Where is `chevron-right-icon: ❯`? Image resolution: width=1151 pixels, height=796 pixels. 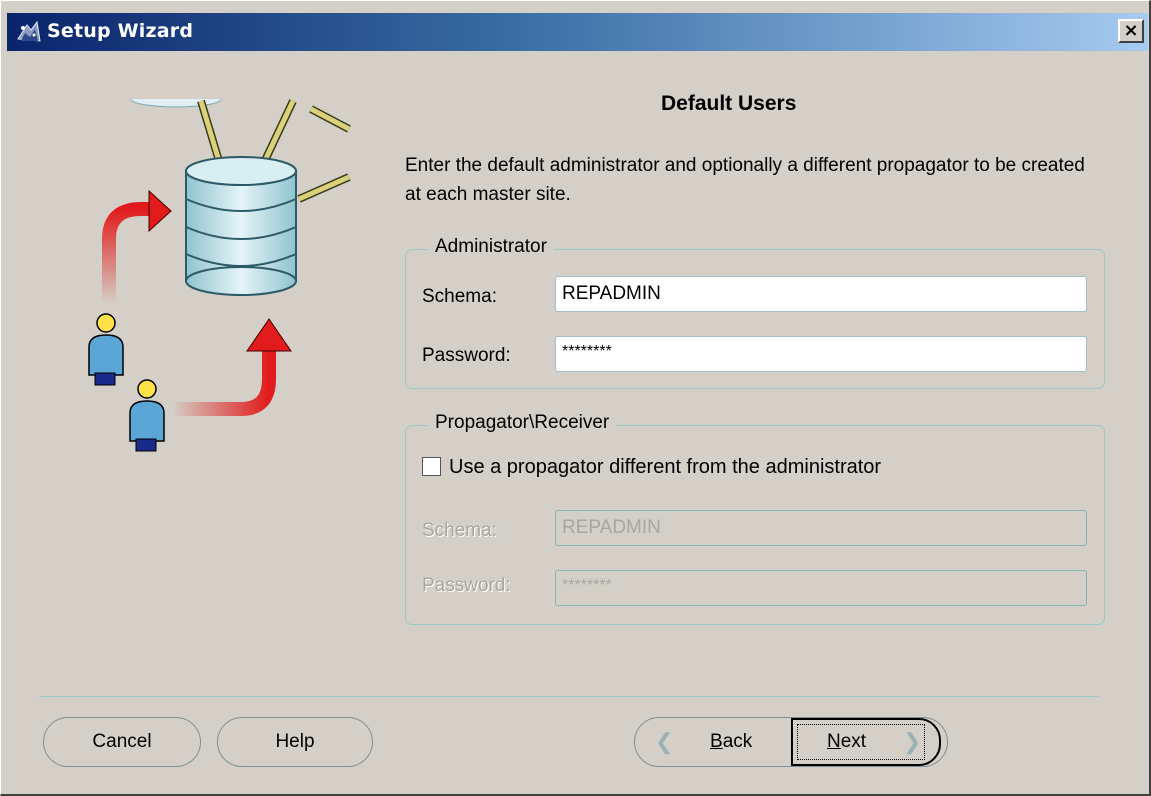
chevron-right-icon: ❯ is located at coordinates (912, 741).